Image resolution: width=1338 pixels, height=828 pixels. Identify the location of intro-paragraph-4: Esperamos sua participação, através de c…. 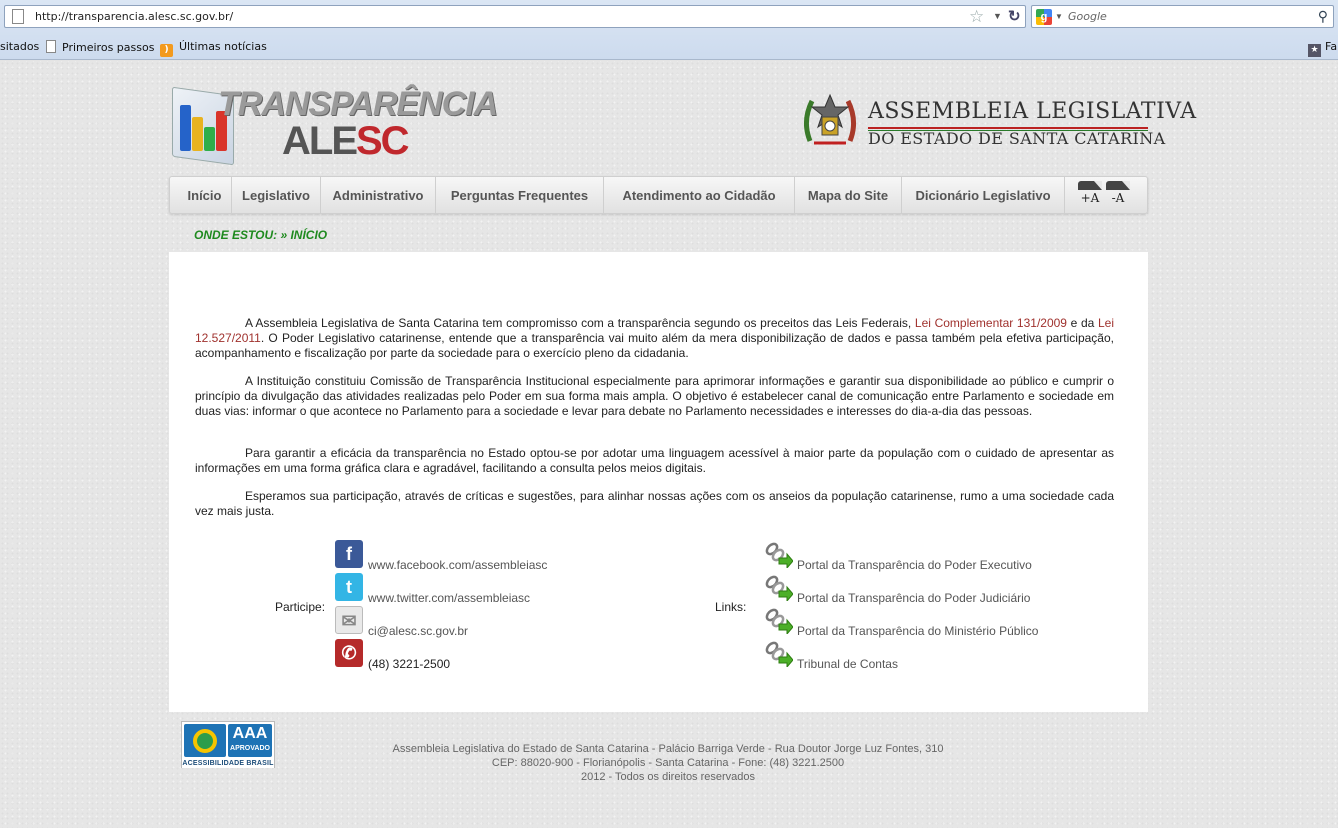
(654, 503).